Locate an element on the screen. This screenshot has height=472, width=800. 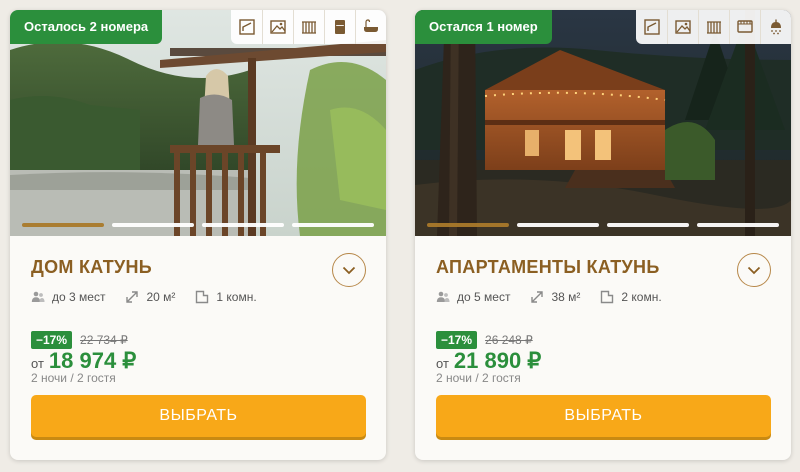
discount-row: −17% 22 734 ₽ is located at coordinates (79, 340).